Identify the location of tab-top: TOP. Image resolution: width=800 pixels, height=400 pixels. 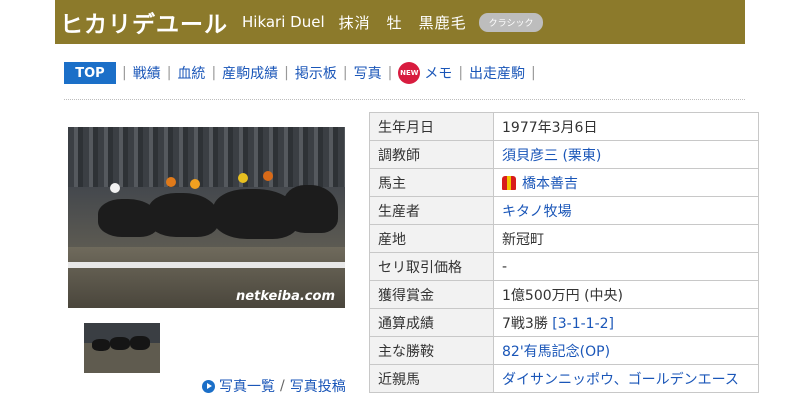
(90, 73).